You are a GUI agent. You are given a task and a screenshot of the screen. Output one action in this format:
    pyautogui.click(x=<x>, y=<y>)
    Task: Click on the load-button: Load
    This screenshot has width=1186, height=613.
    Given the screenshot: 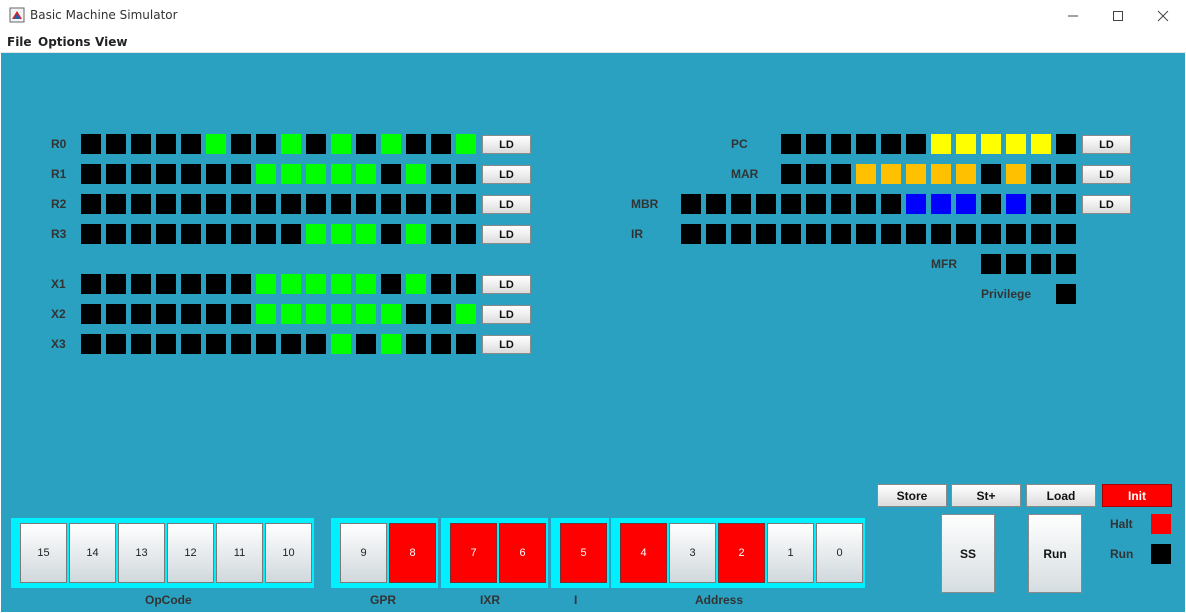 What is the action you would take?
    pyautogui.click(x=1061, y=495)
    